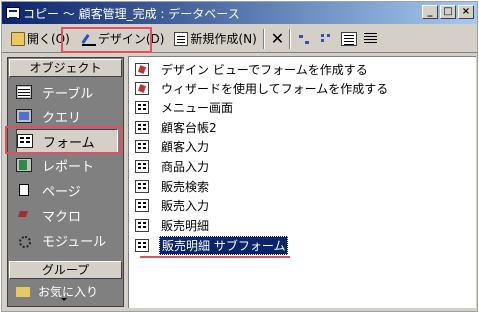  I want to click on list-item: ウィザードを使用してフォームを作成する, so click(261, 88).